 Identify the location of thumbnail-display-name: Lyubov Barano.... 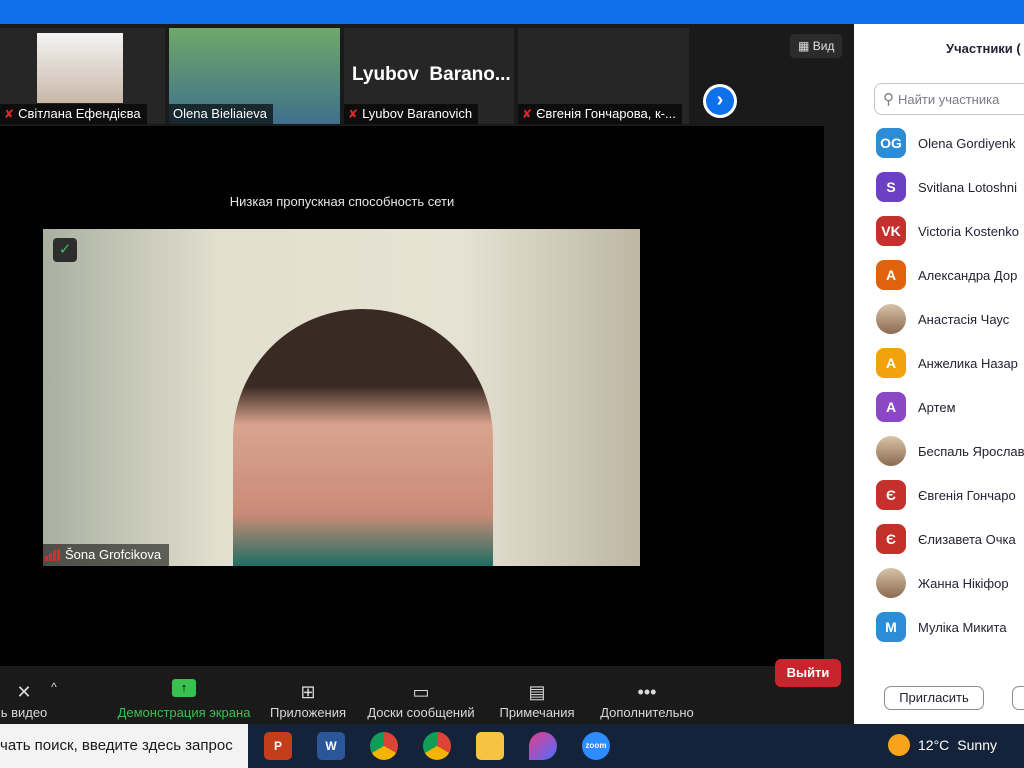
(431, 74).